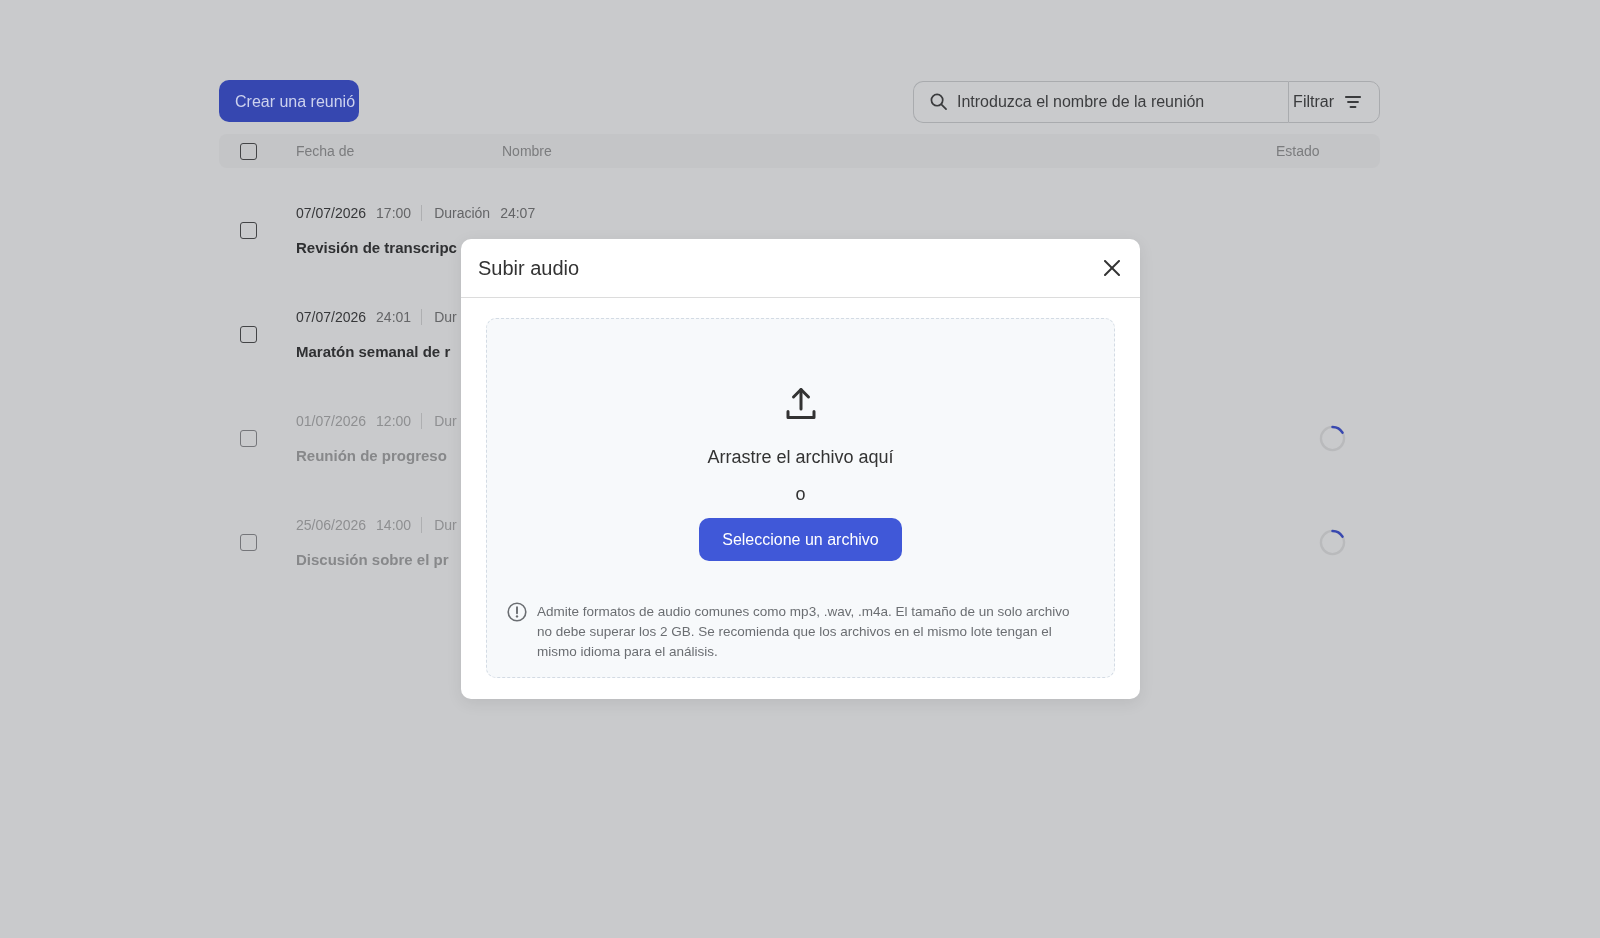 This screenshot has width=1600, height=938. Describe the element at coordinates (289, 101) in the screenshot. I see `create-meeting-button: Crear una reunió` at that location.